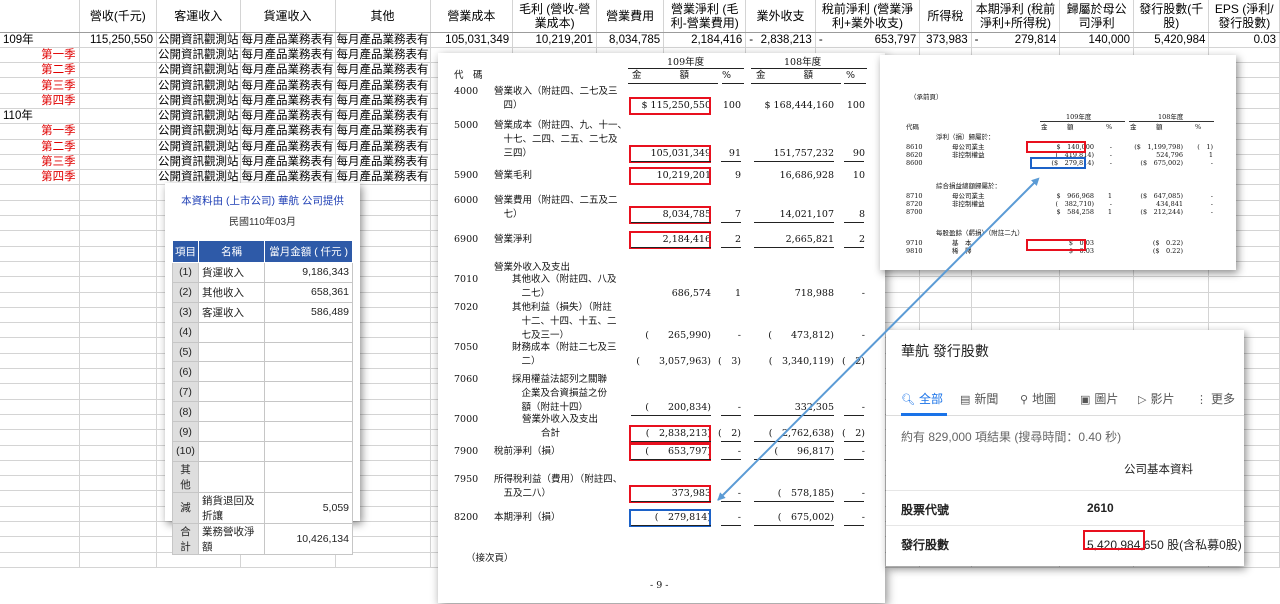 Image resolution: width=1280 pixels, height=604 pixels. Describe the element at coordinates (1099, 398) in the screenshot. I see `tab-images: ▣ 圖片` at that location.